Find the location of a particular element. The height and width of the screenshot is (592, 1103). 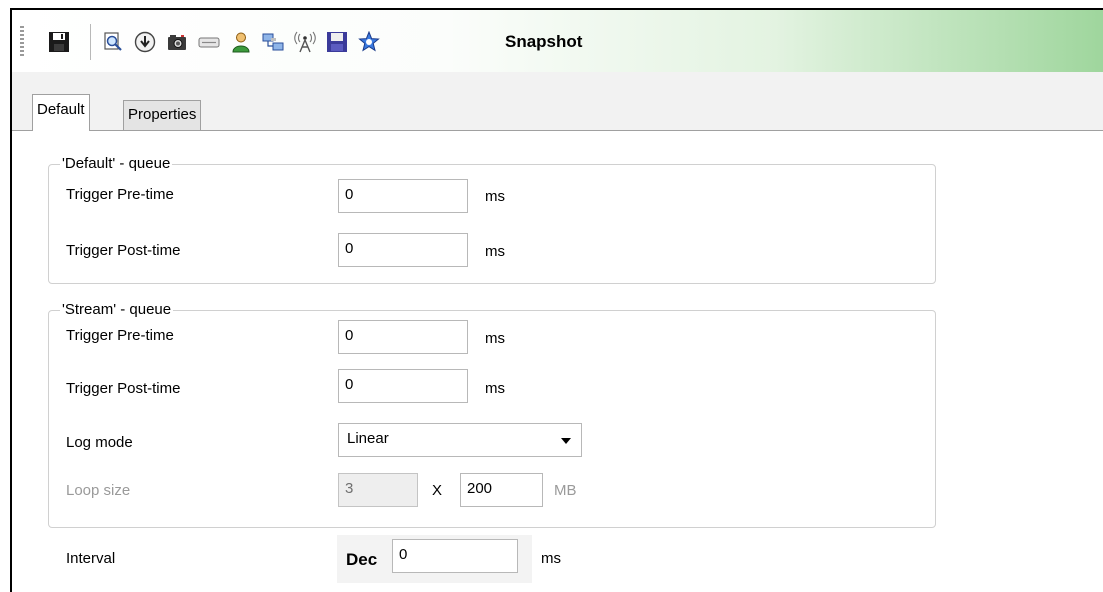

loop-count-input: 3 is located at coordinates (378, 490).